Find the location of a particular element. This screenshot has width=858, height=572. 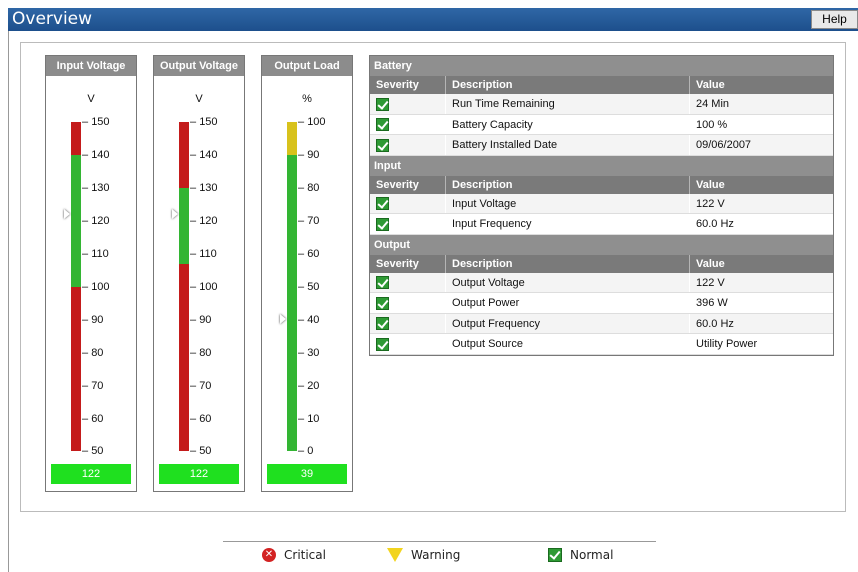

warning-icon is located at coordinates (395, 555).